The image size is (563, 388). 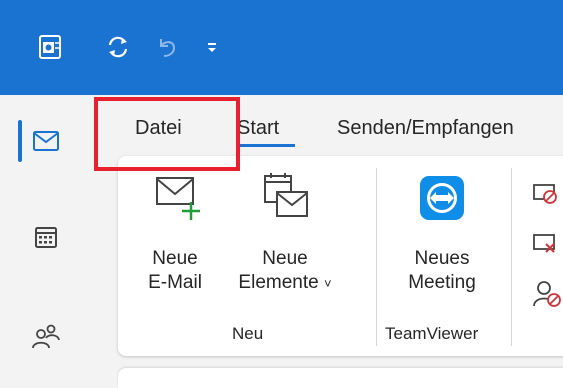 I want to click on outlook-app-icon, so click(x=50, y=47).